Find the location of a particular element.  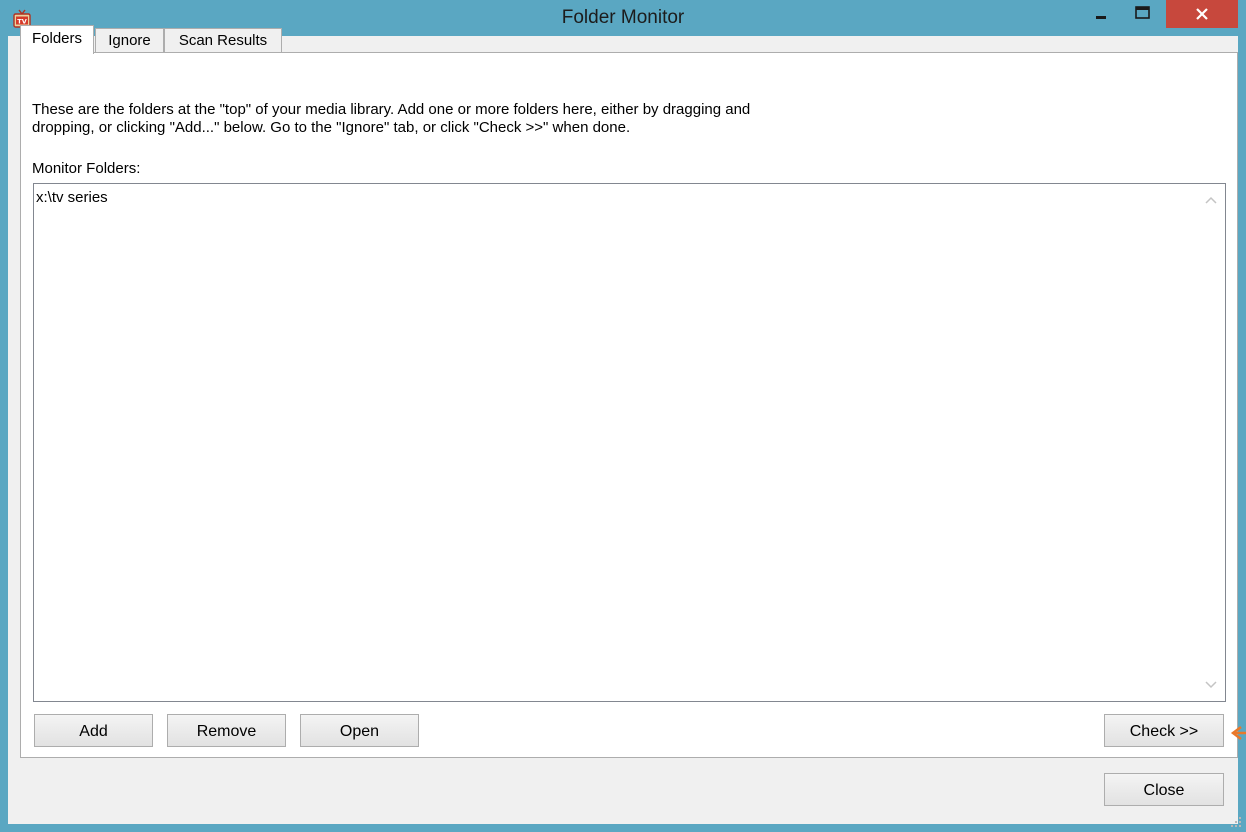

tab-ignore: Ignore is located at coordinates (129, 40).